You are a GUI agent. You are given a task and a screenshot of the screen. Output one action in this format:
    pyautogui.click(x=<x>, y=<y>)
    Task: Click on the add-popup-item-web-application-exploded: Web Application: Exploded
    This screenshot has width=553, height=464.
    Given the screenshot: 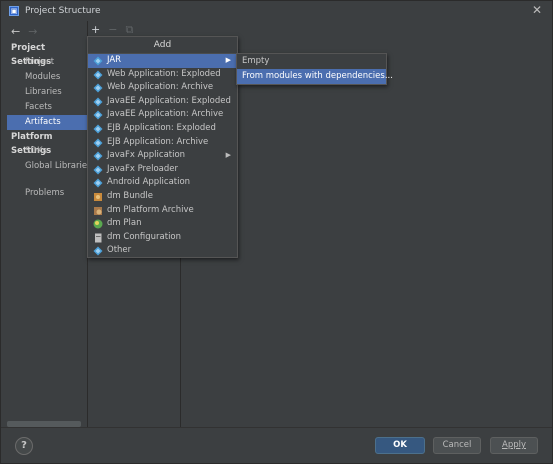 What is the action you would take?
    pyautogui.click(x=162, y=75)
    